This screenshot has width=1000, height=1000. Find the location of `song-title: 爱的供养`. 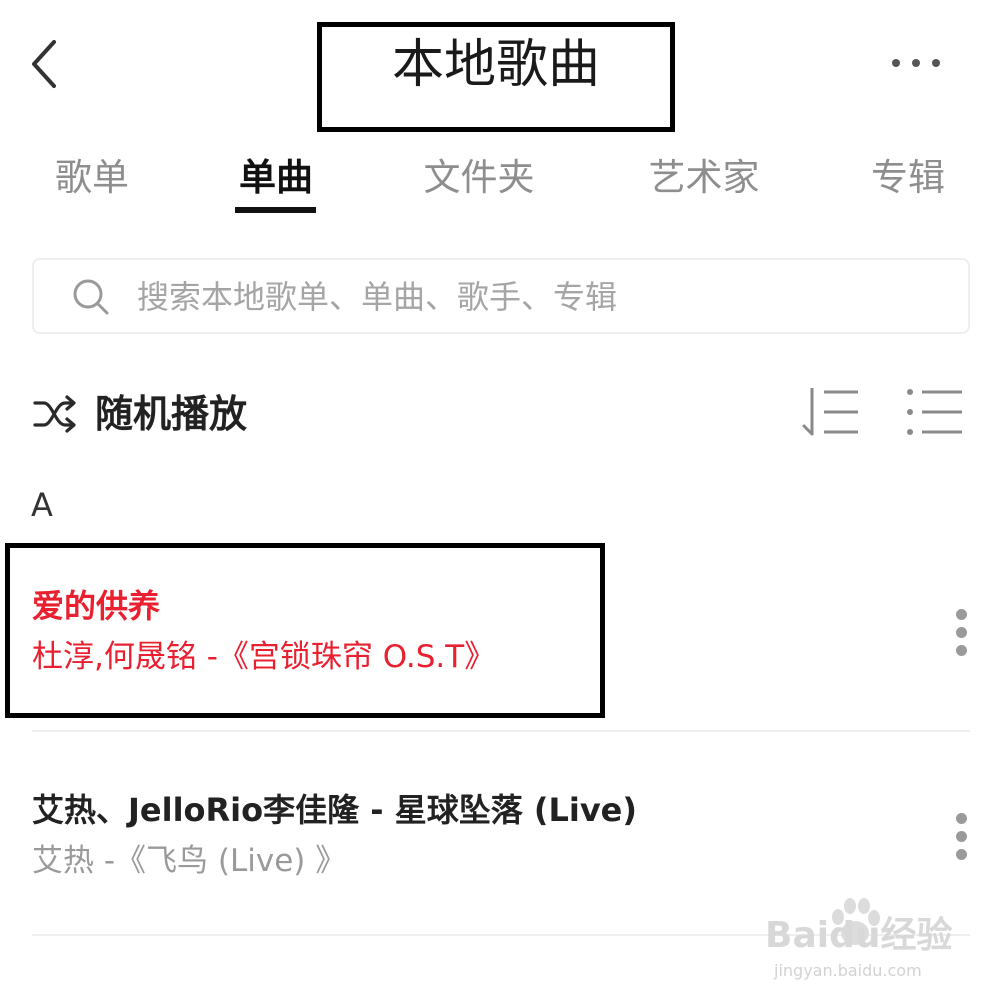

song-title: 爱的供养 is located at coordinates (96, 606).